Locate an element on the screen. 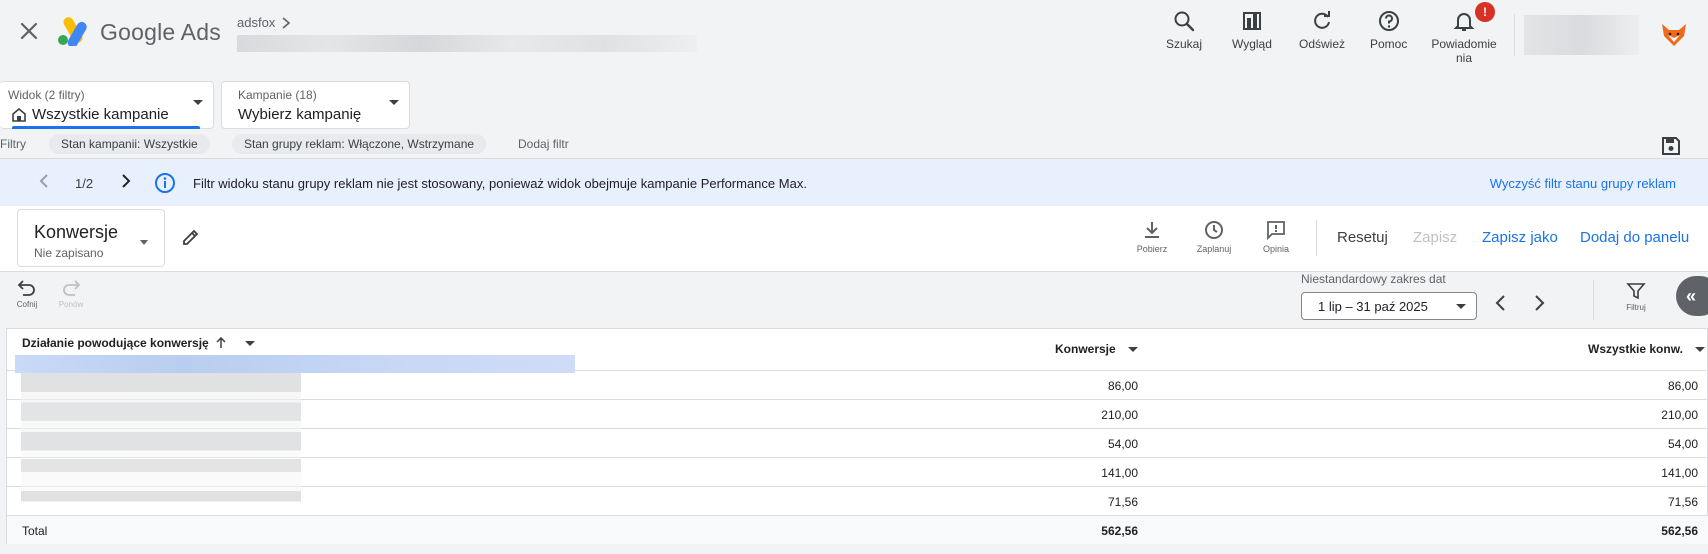 Image resolution: width=1708 pixels, height=554 pixels. selected-underline is located at coordinates (106, 127).